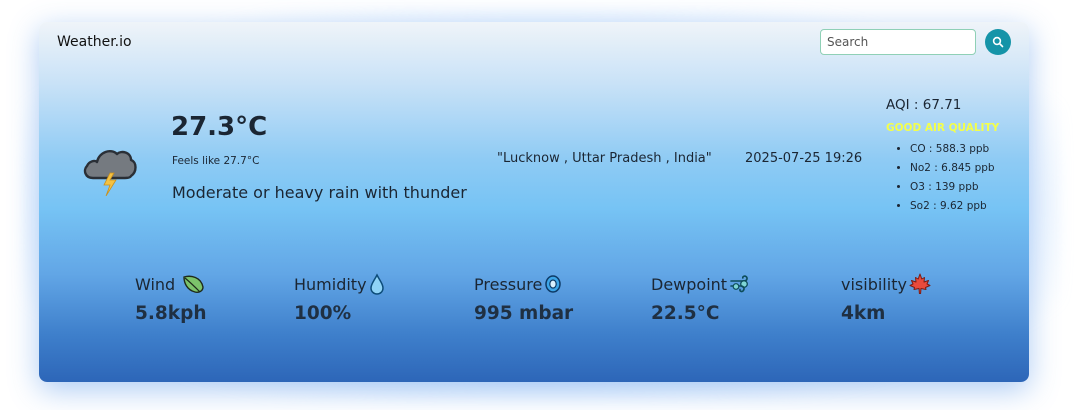 This screenshot has height=410, width=1079. What do you see at coordinates (110, 173) in the screenshot?
I see `thunder-rain-cloud-icon` at bounding box center [110, 173].